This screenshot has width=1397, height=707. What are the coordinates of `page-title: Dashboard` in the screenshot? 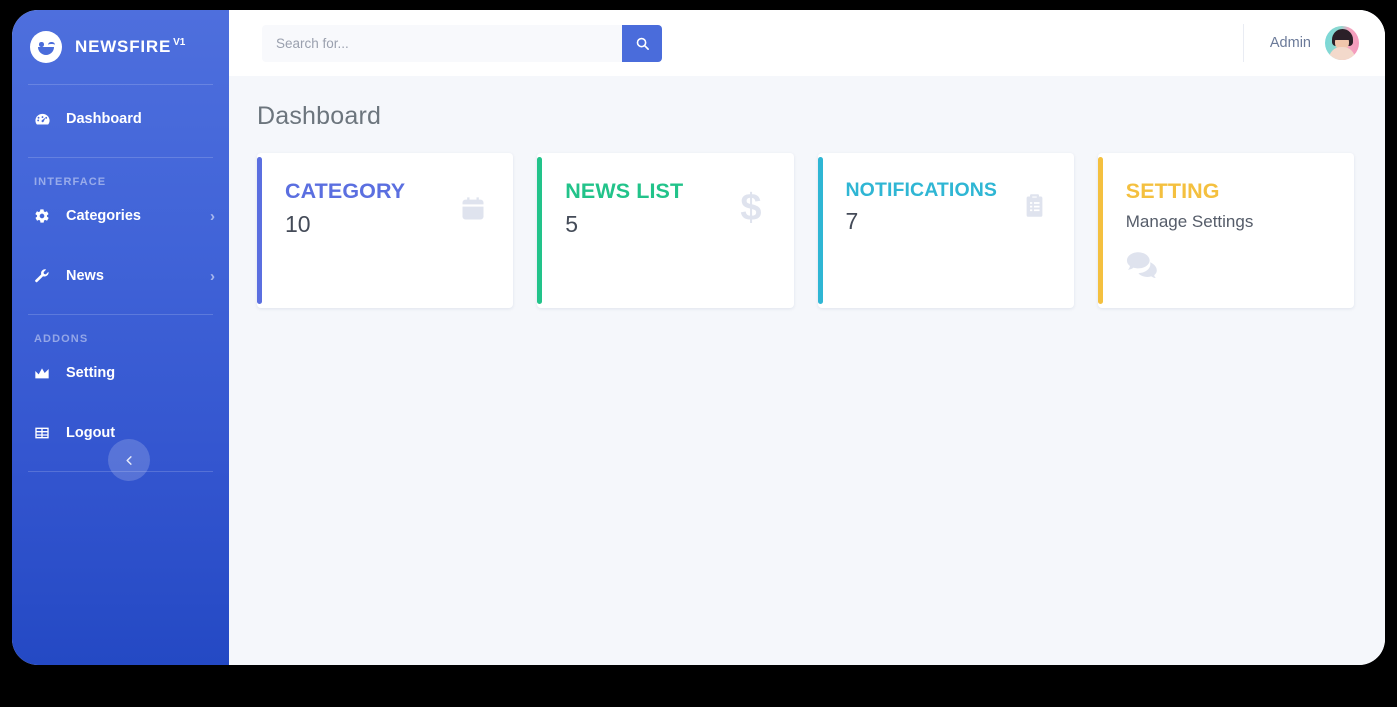 It's located at (319, 116).